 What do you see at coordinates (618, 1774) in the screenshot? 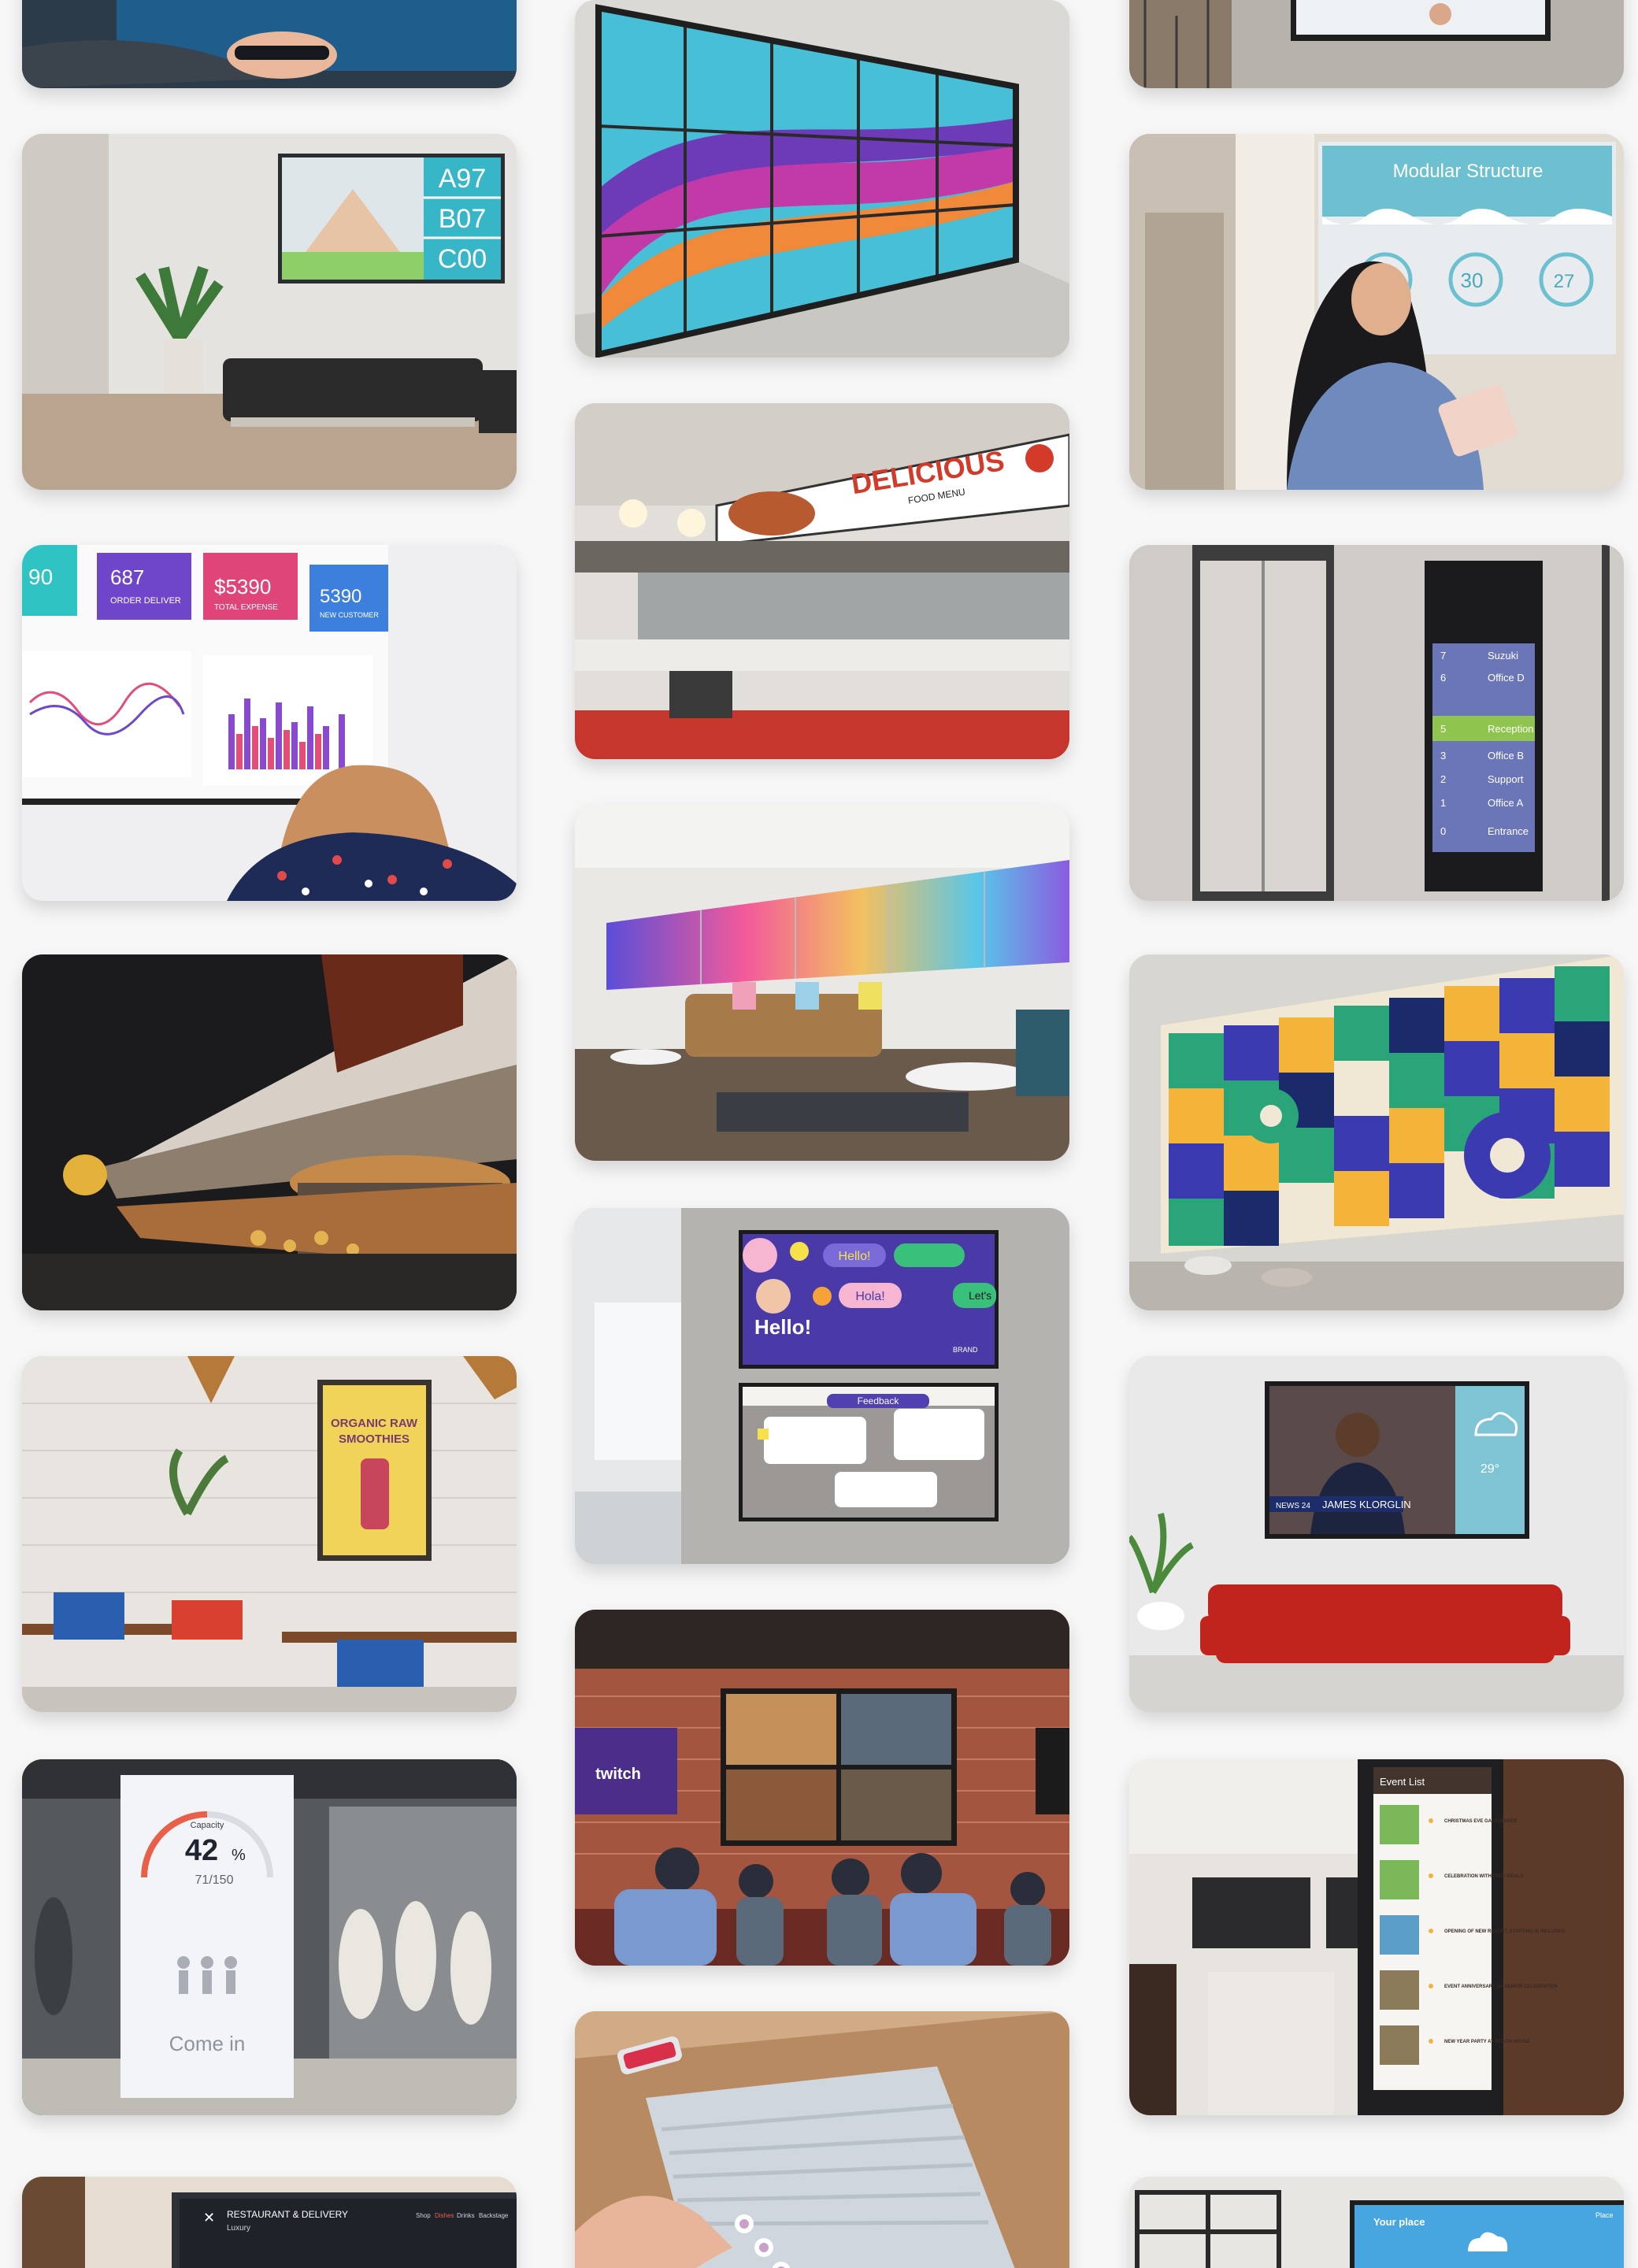
I see `twitch-label: twitch` at bounding box center [618, 1774].